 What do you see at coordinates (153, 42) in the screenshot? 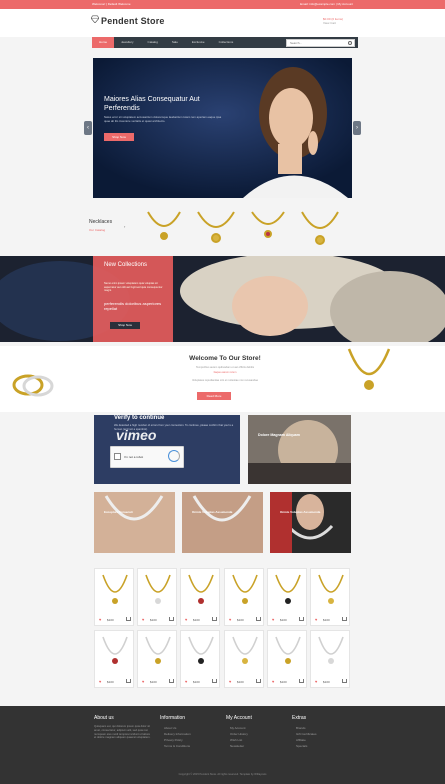
I see `nav-item-catalog: Catalog` at bounding box center [153, 42].